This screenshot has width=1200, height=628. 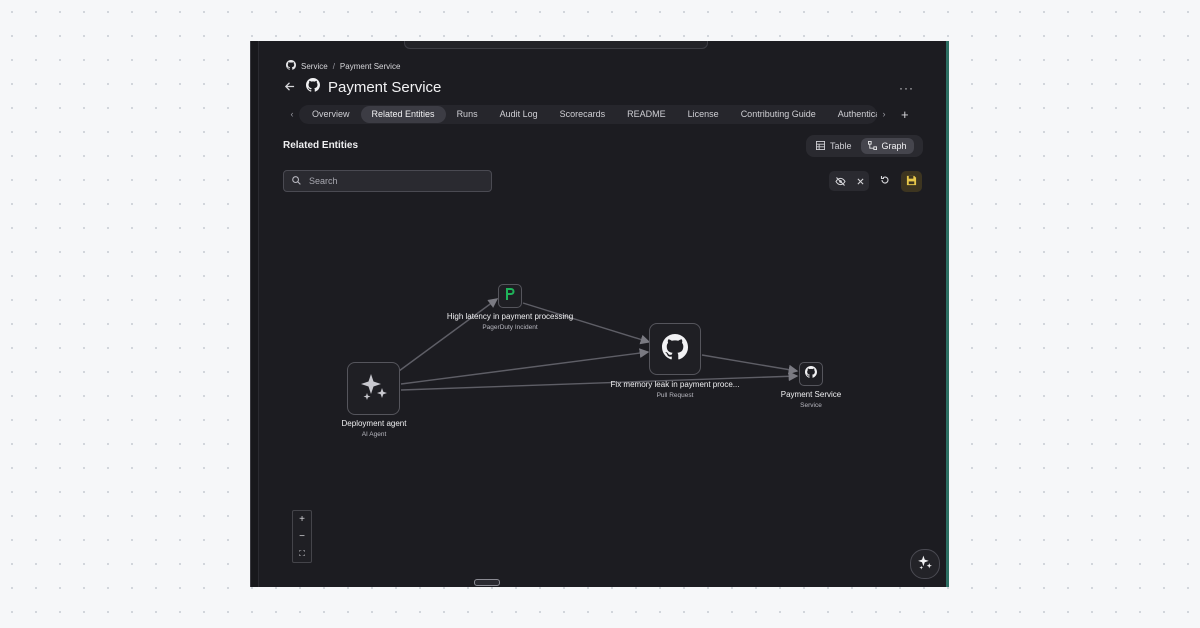 I want to click on node-type: PagerDuty Incident, so click(x=510, y=327).